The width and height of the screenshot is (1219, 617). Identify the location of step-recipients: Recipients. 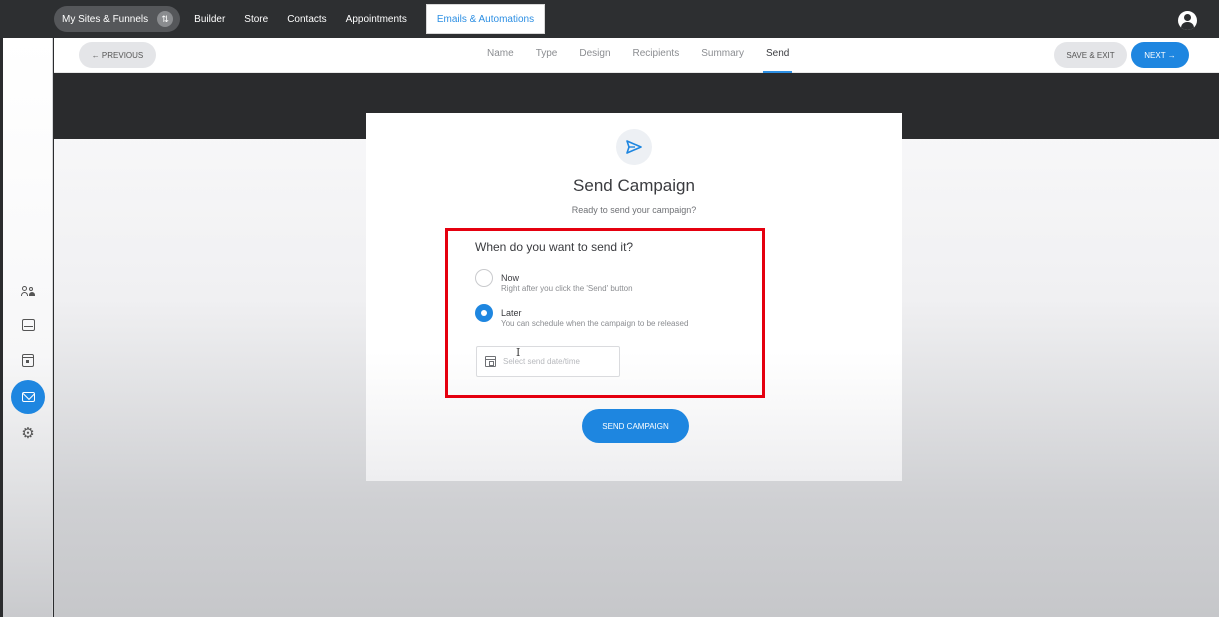
(656, 55).